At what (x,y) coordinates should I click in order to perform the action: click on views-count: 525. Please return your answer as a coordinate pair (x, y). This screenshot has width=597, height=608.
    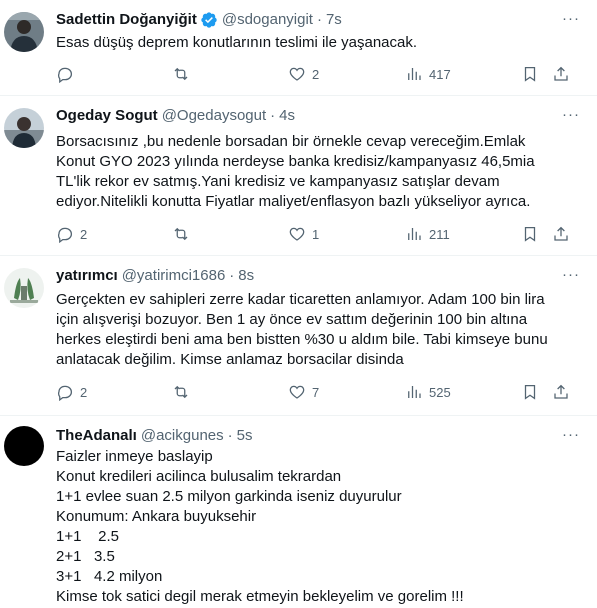
    Looking at the image, I should click on (440, 392).